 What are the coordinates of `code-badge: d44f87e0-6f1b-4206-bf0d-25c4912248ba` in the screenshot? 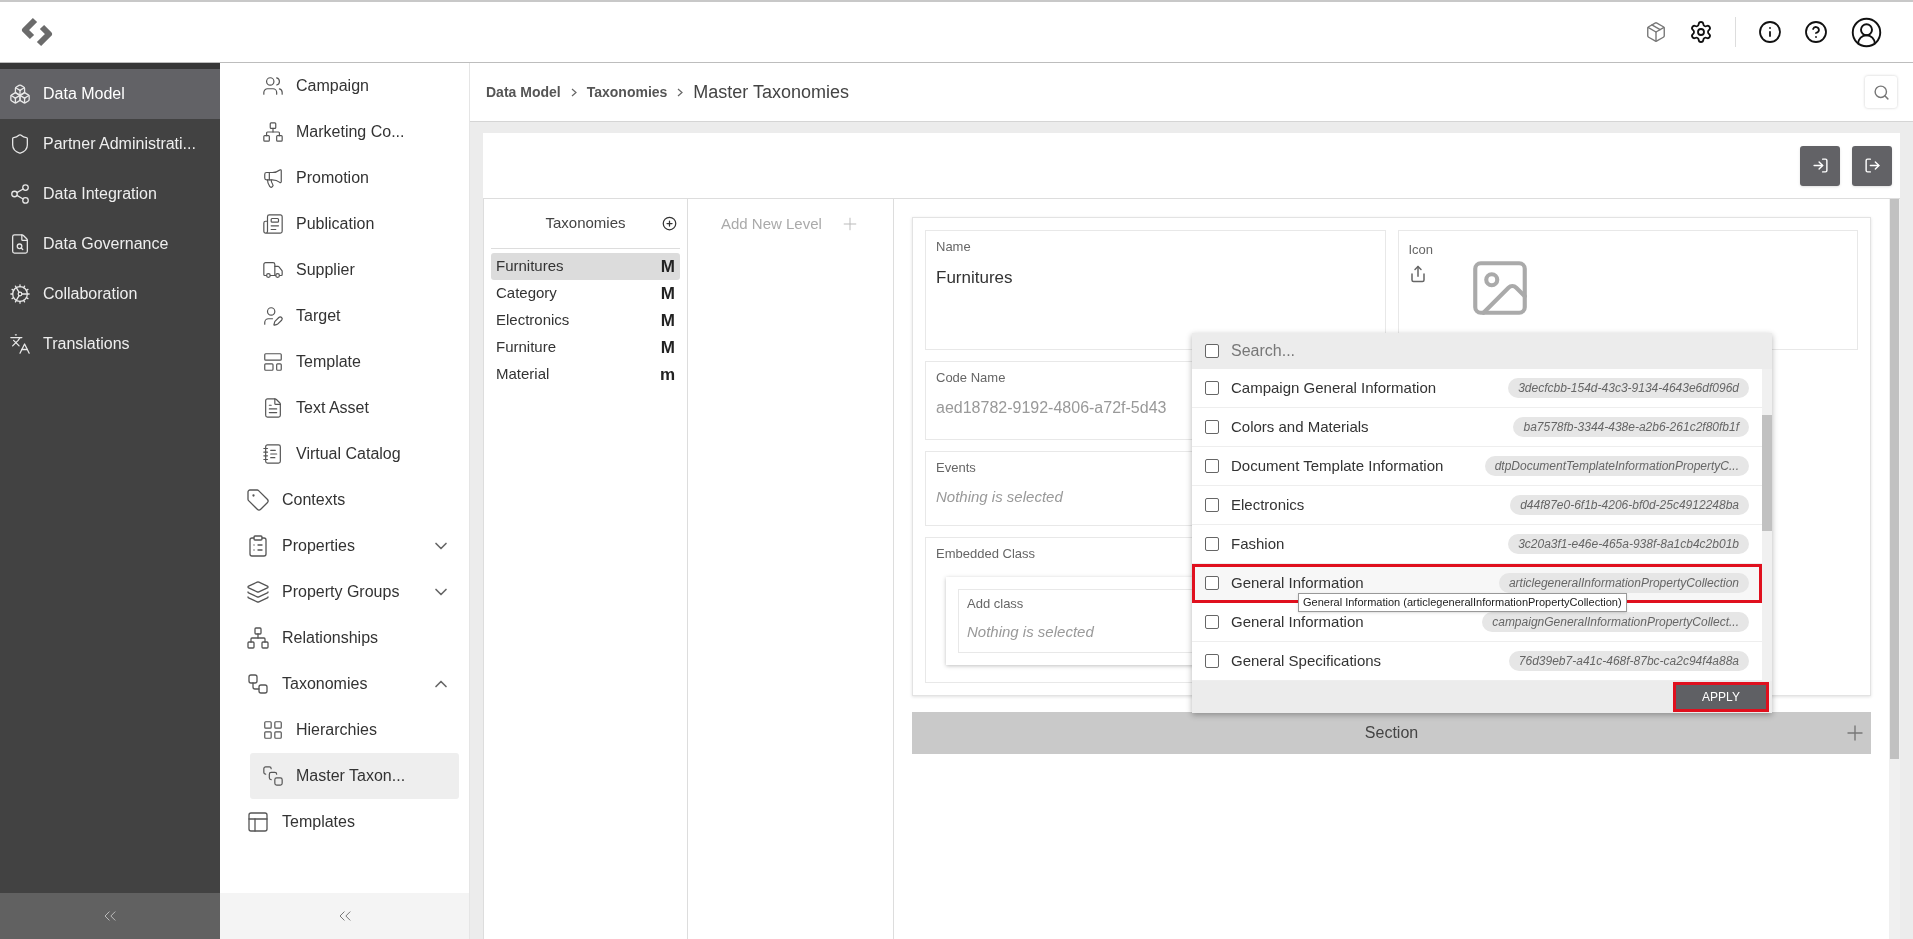 It's located at (1629, 505).